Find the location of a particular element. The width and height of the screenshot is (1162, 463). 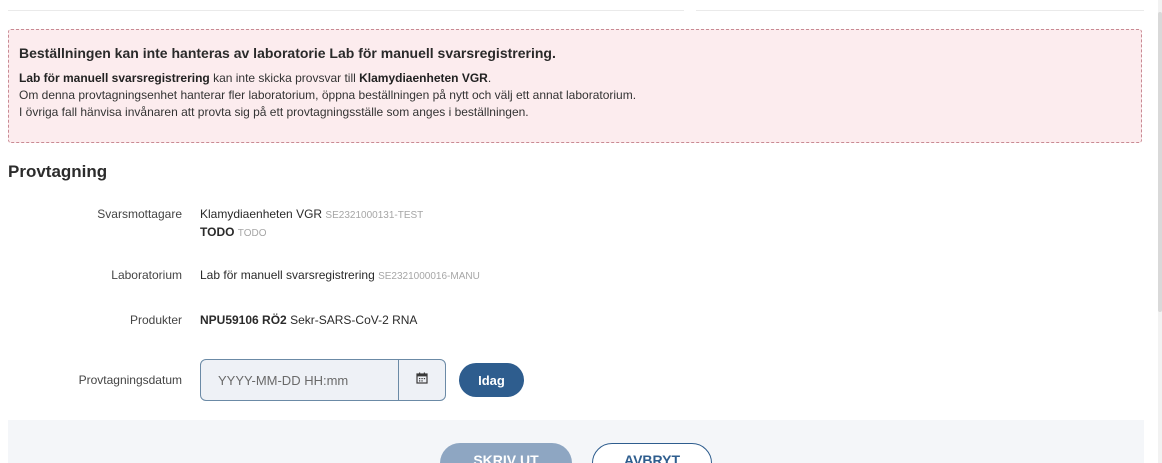

recipient-todo-value: TODO is located at coordinates (252, 233).